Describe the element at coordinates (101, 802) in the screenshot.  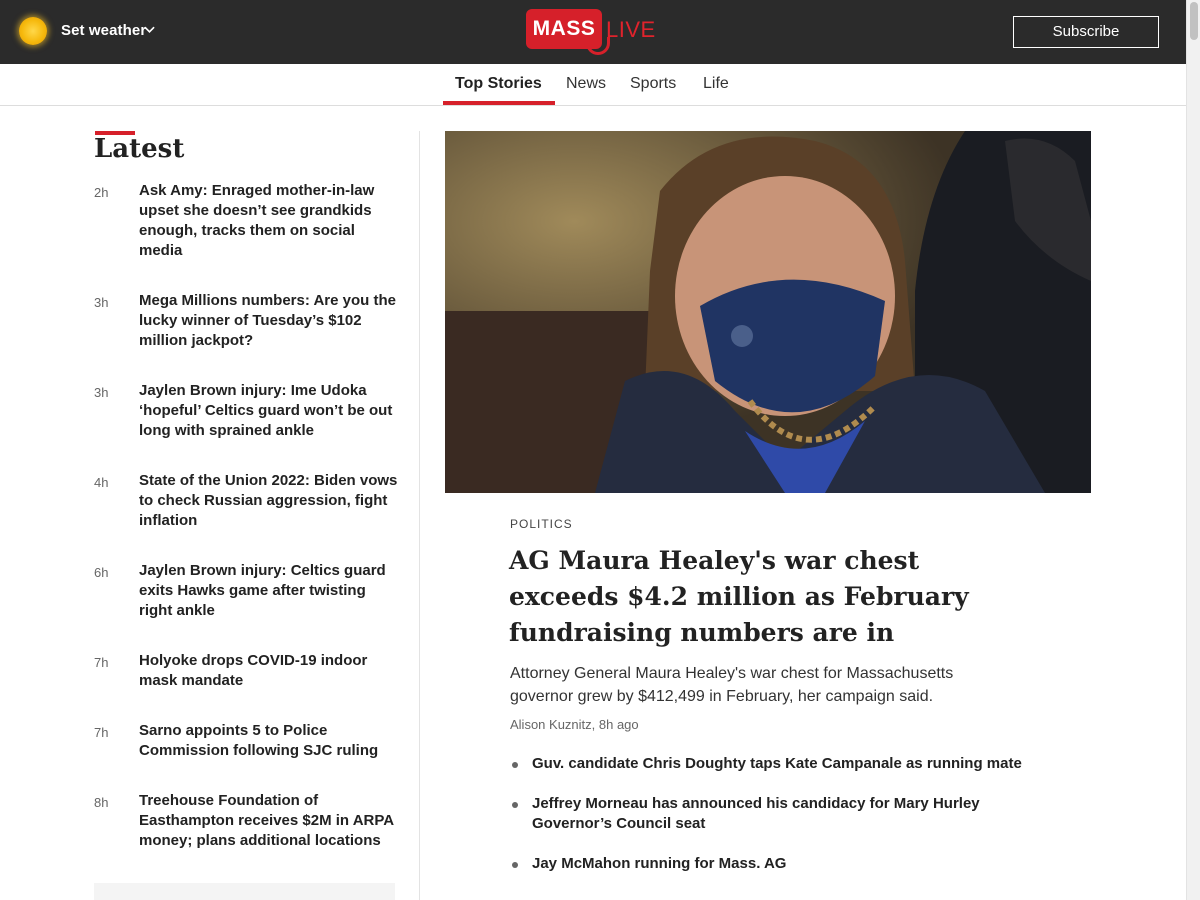
I see `latest-item-time: 8h` at that location.